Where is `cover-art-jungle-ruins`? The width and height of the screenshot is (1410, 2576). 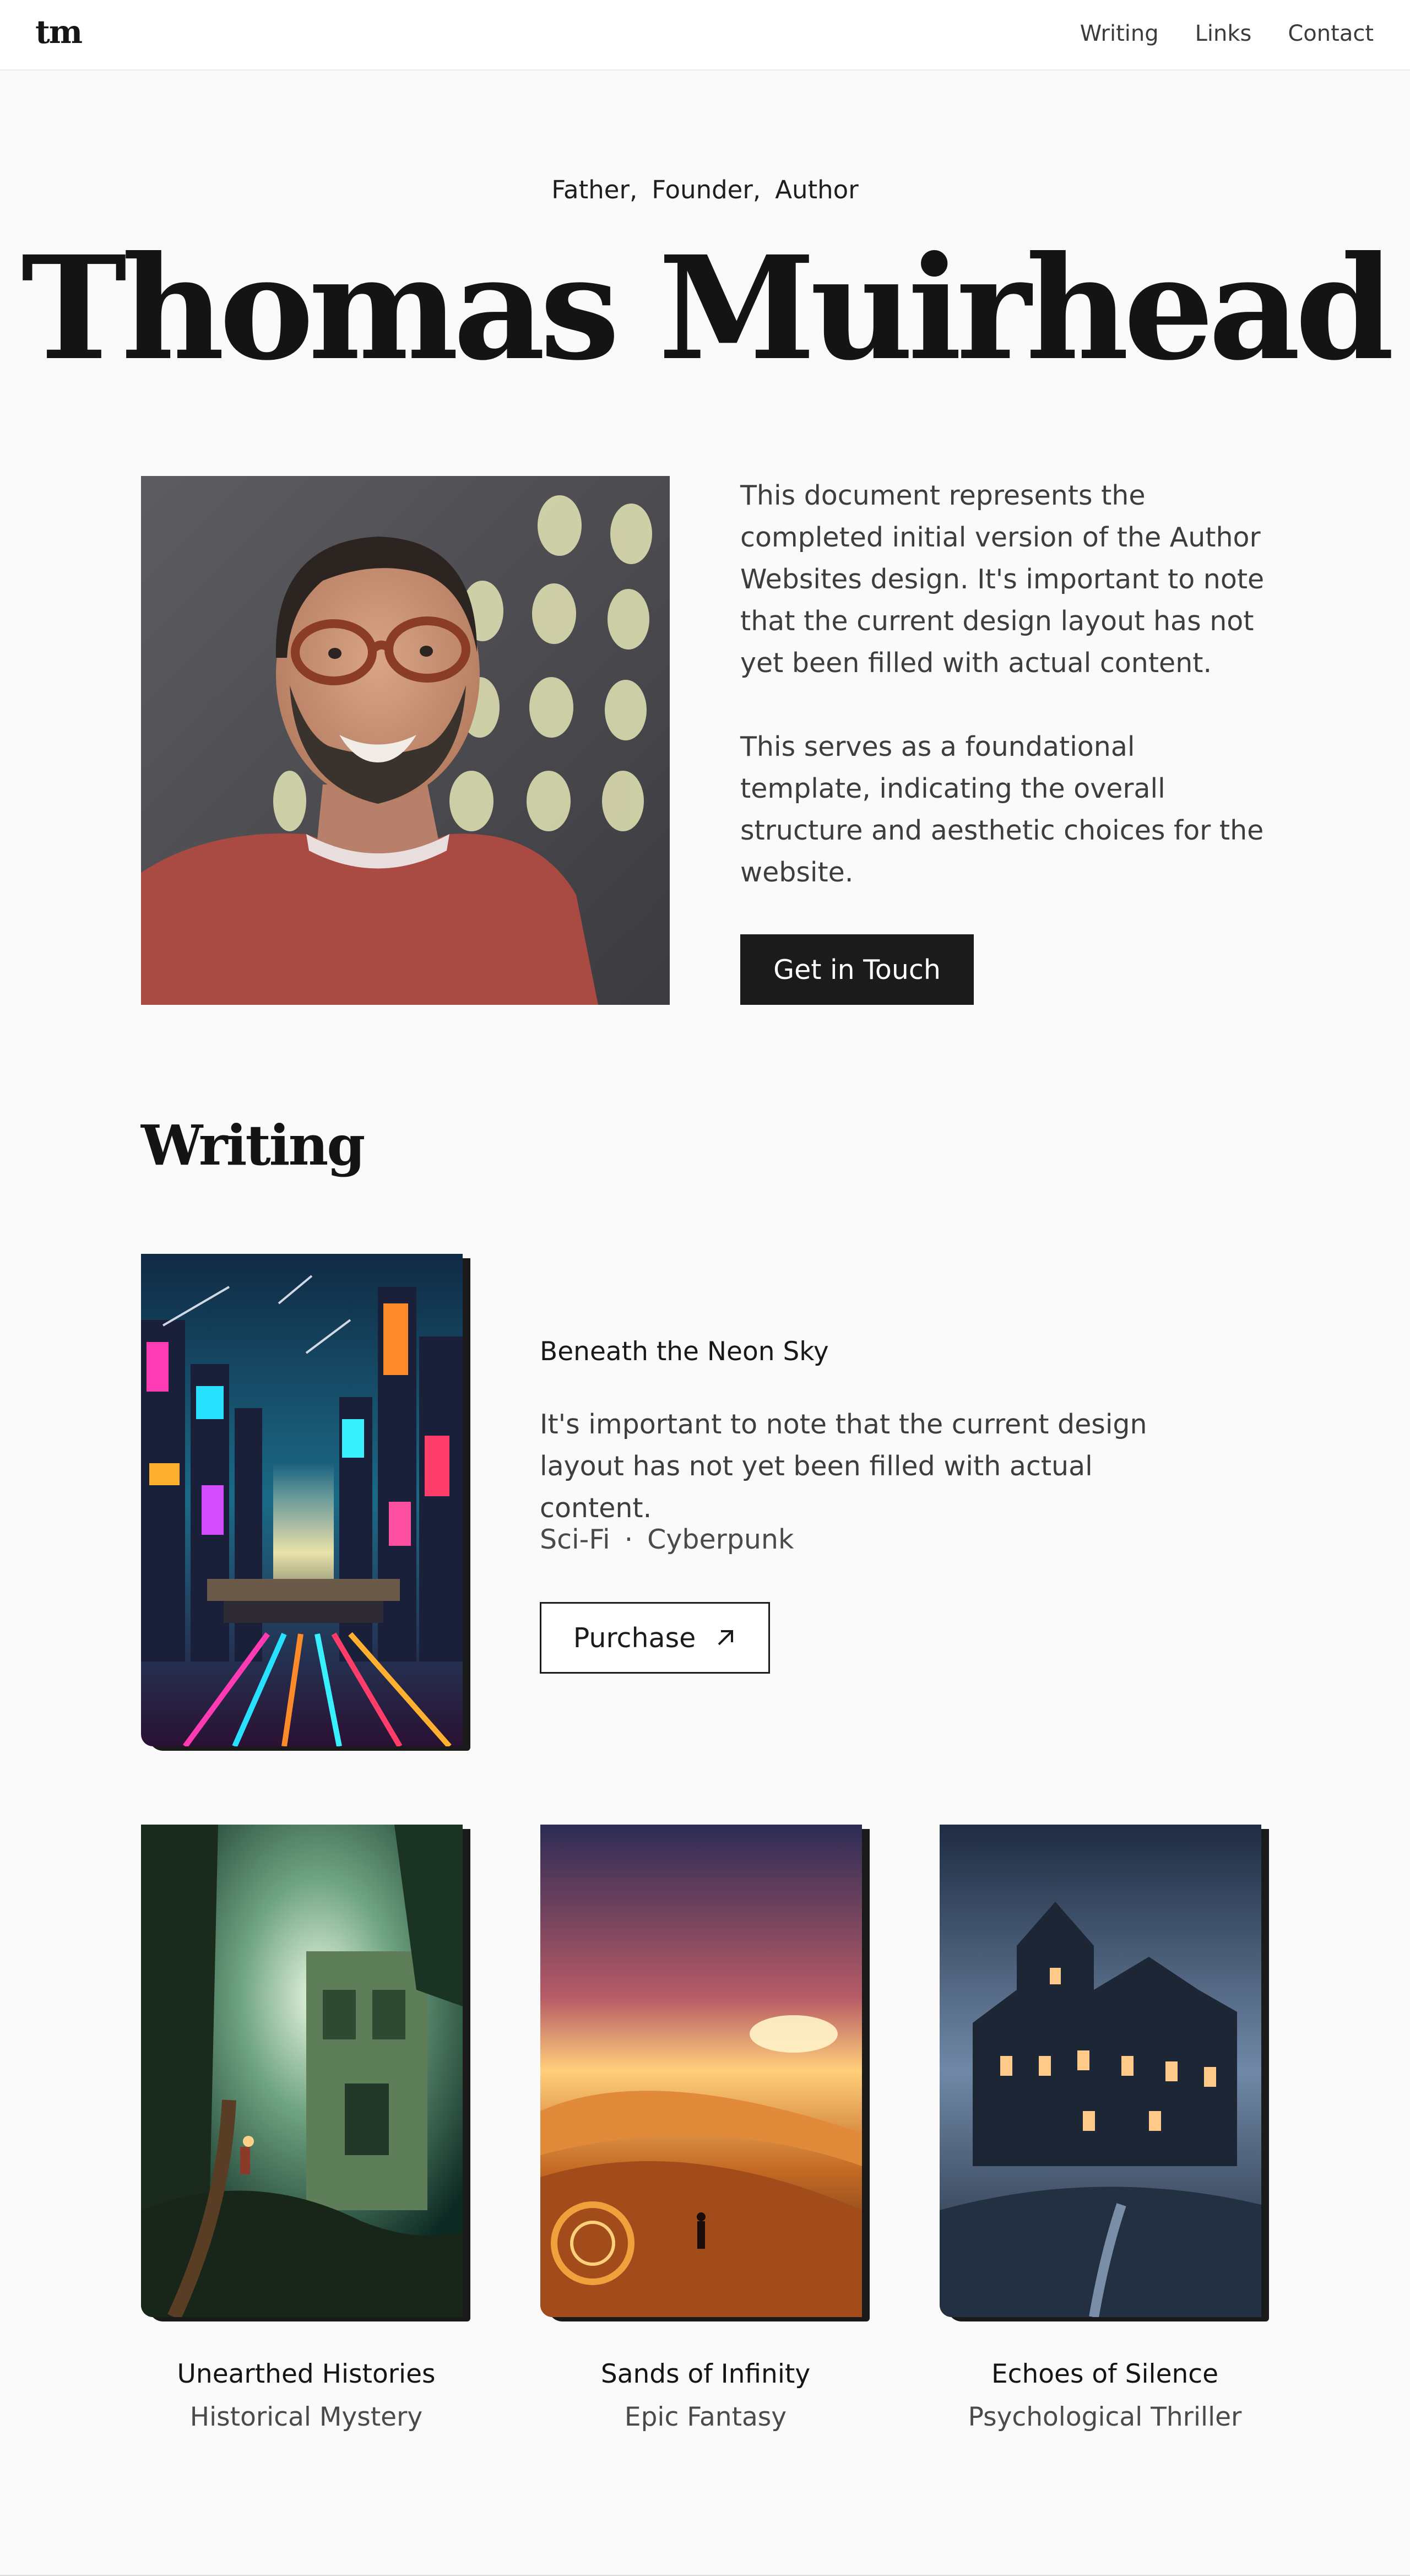 cover-art-jungle-ruins is located at coordinates (302, 2071).